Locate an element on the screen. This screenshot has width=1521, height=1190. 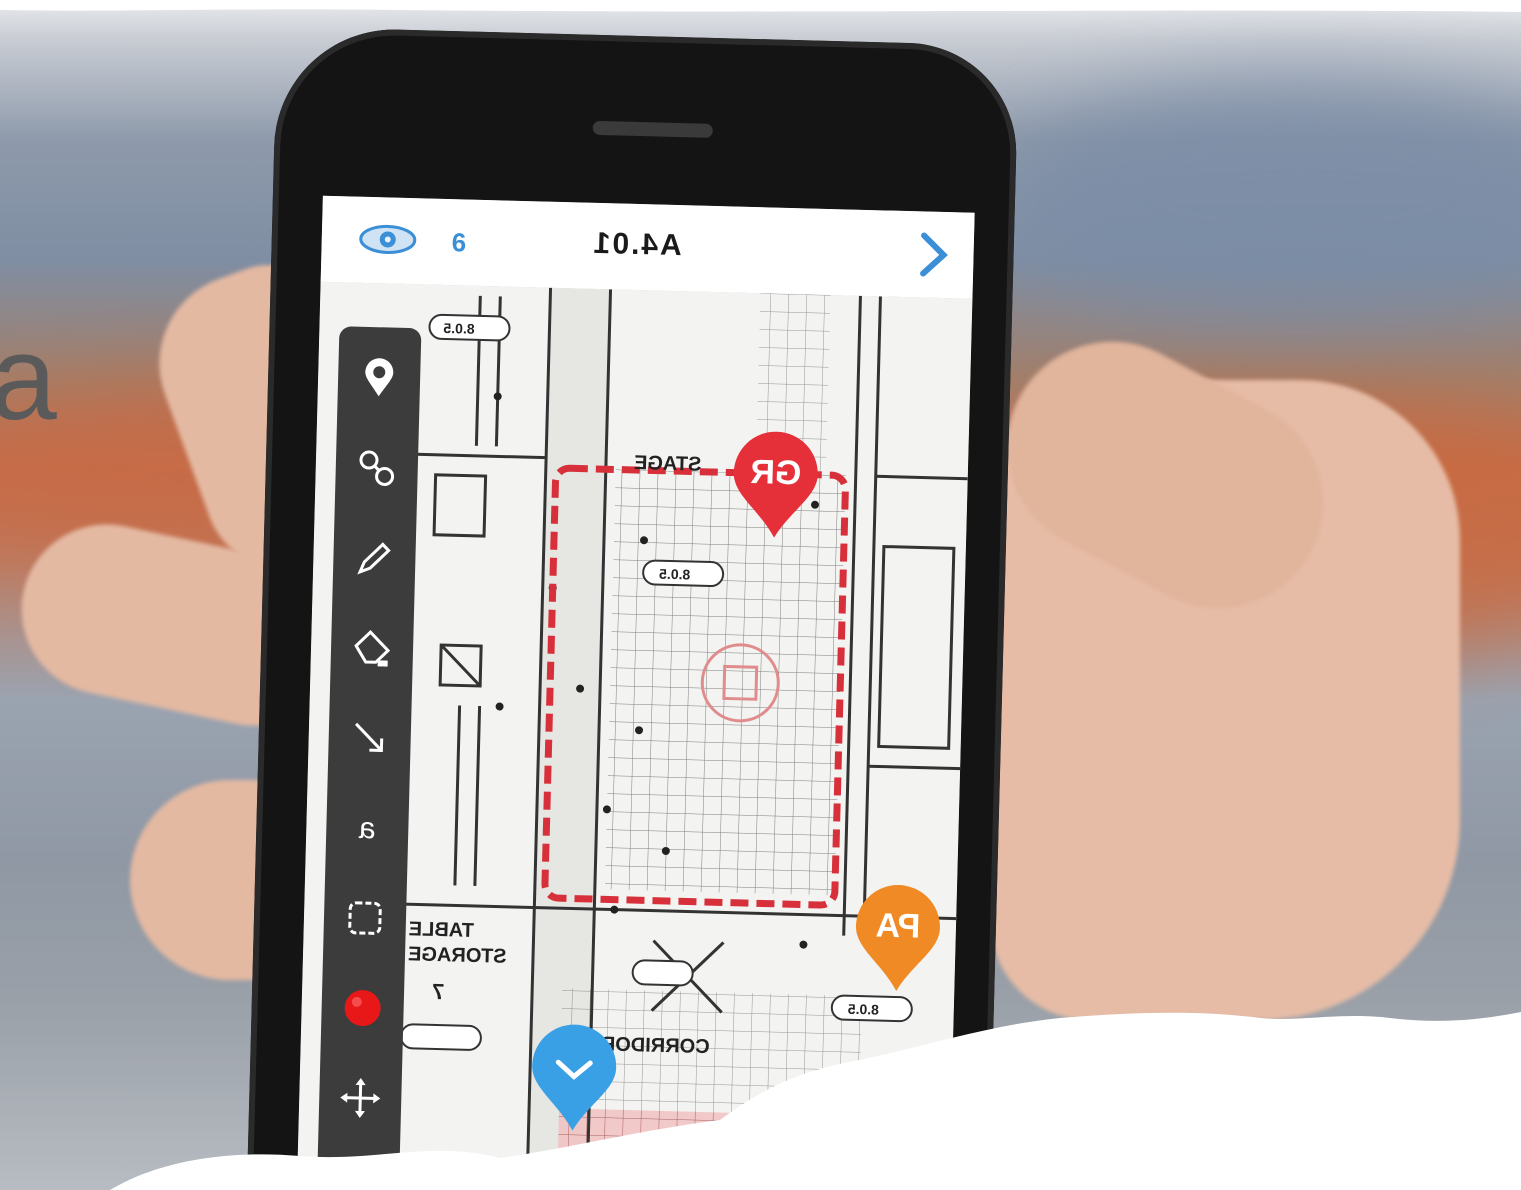
visible-layer-count: 6 is located at coordinates (459, 242).